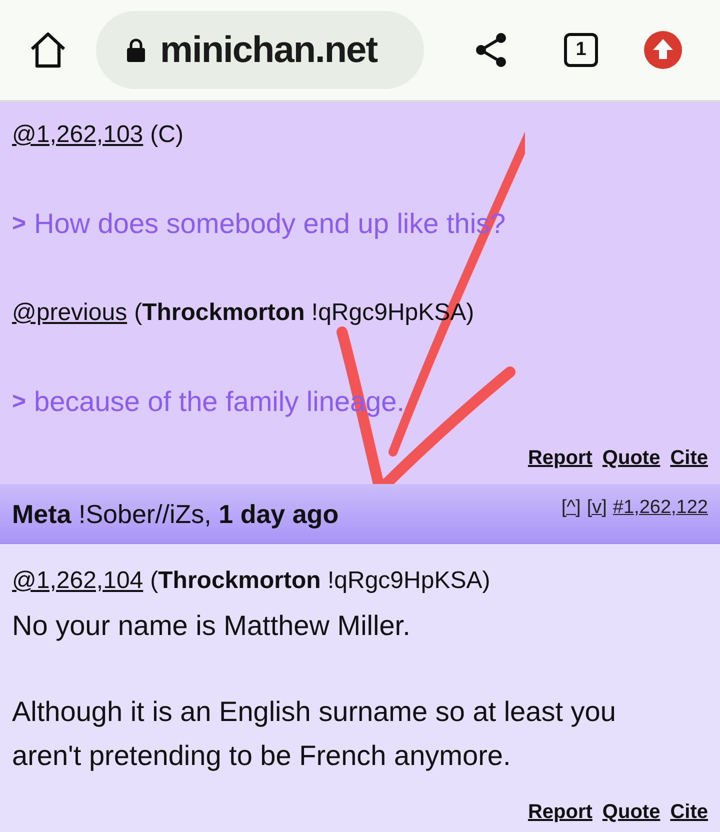  What do you see at coordinates (581, 50) in the screenshot?
I see `tab-count-button: 1` at bounding box center [581, 50].